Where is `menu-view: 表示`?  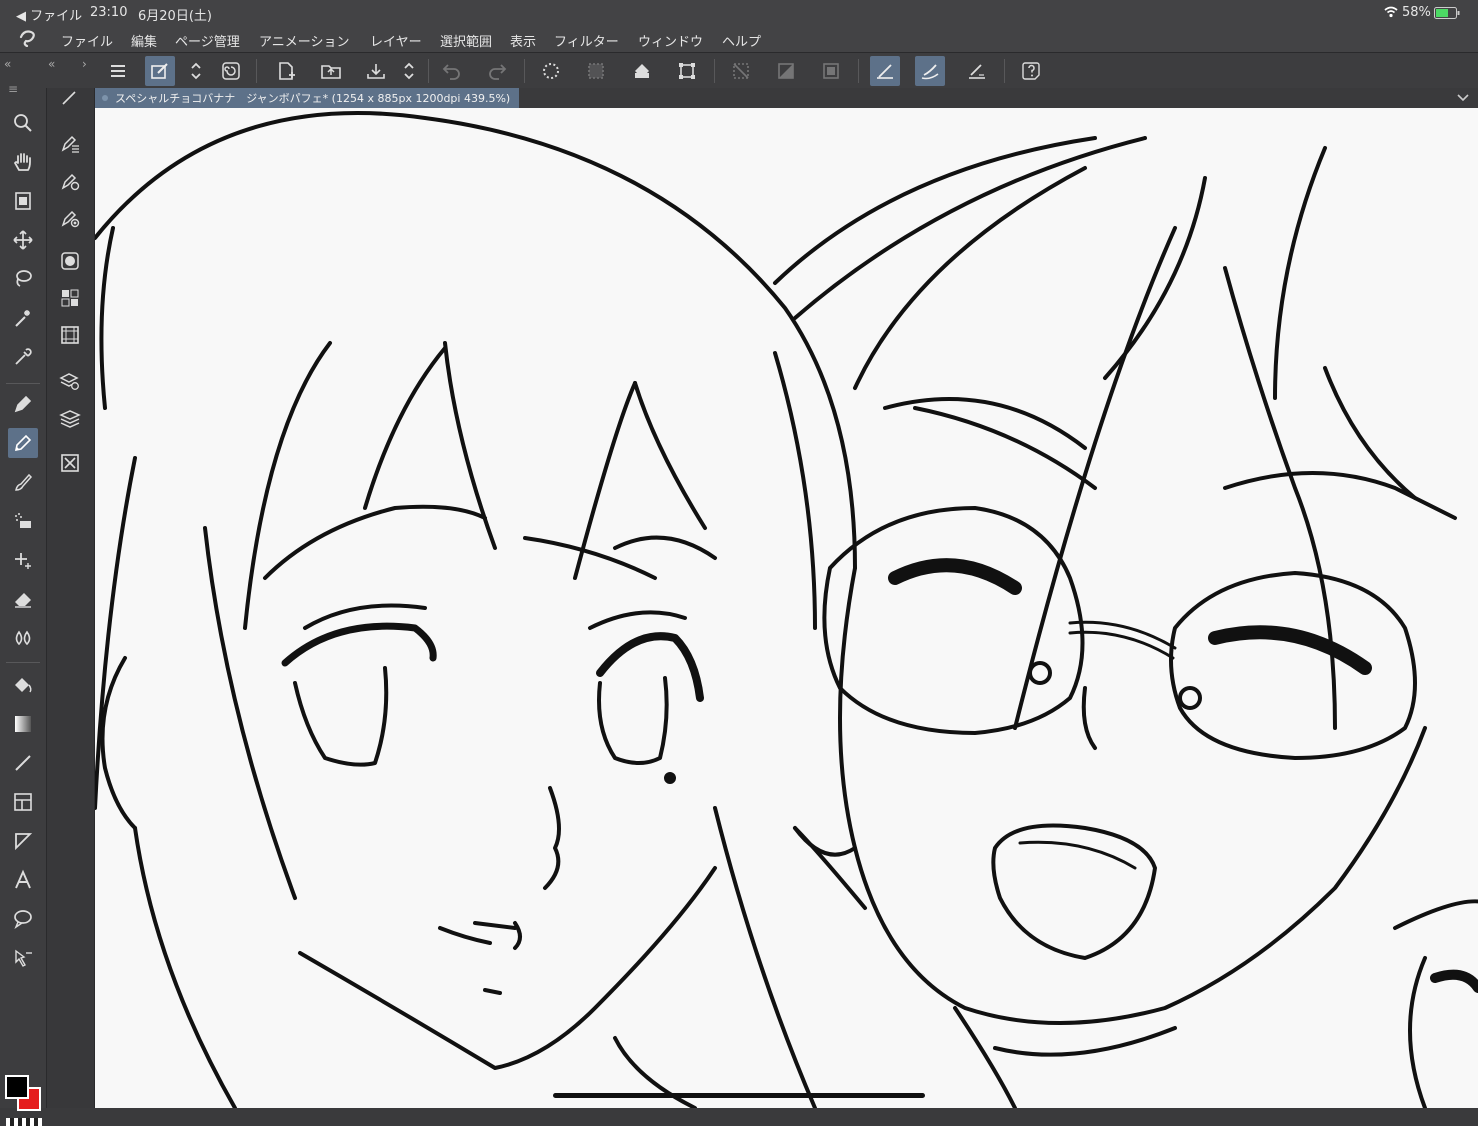
menu-view: 表示 is located at coordinates (523, 40).